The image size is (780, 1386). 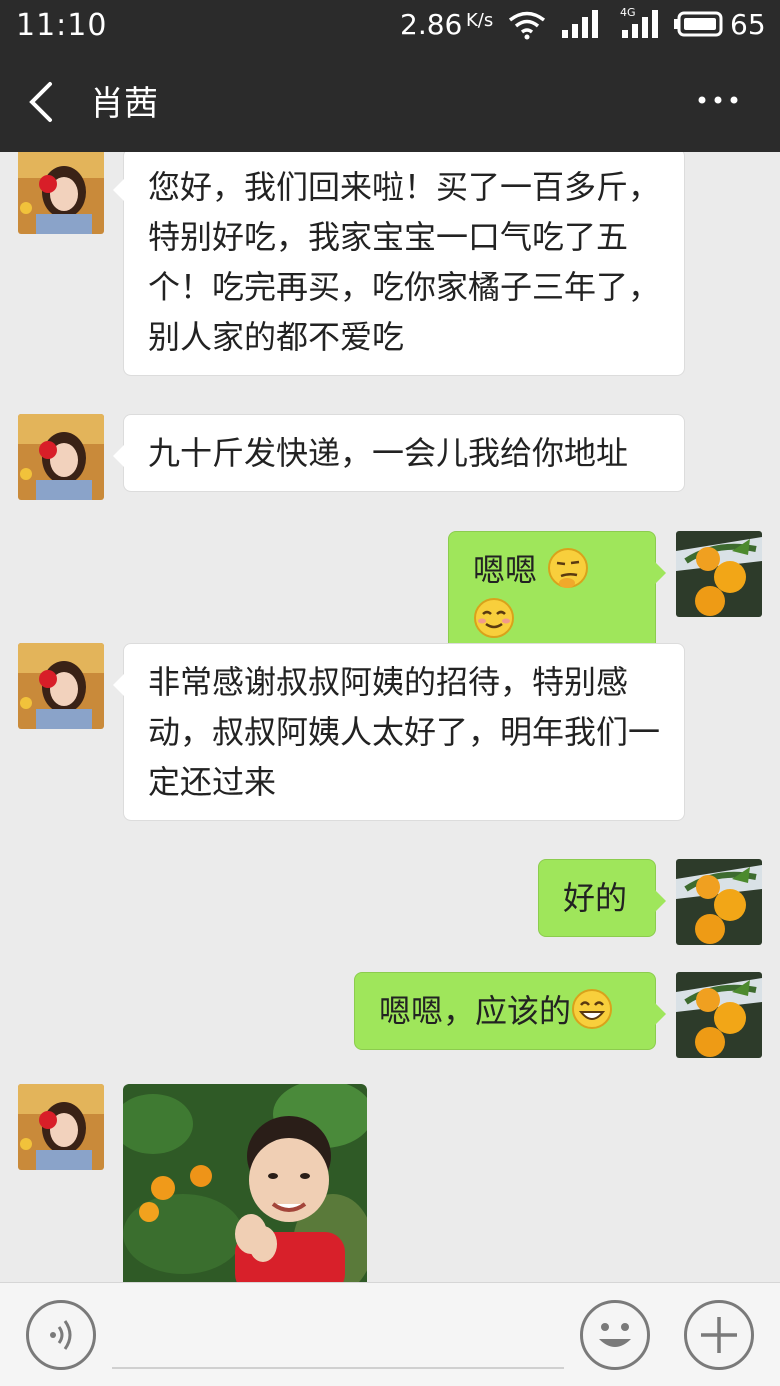 I want to click on battery-icon, so click(x=698, y=24).